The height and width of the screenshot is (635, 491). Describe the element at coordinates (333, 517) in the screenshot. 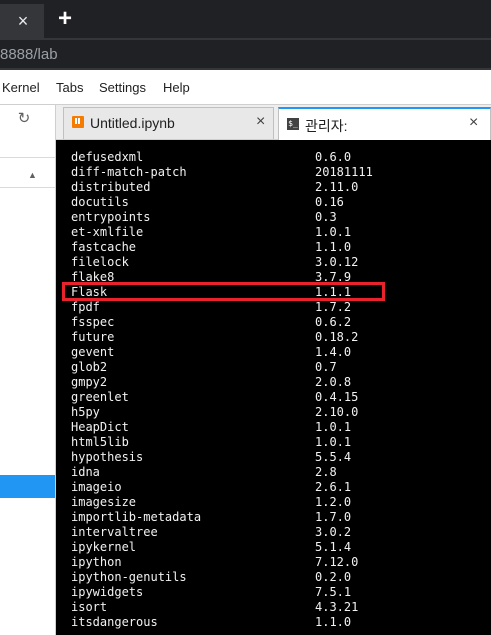

I see `package-version: 1.7.0` at that location.